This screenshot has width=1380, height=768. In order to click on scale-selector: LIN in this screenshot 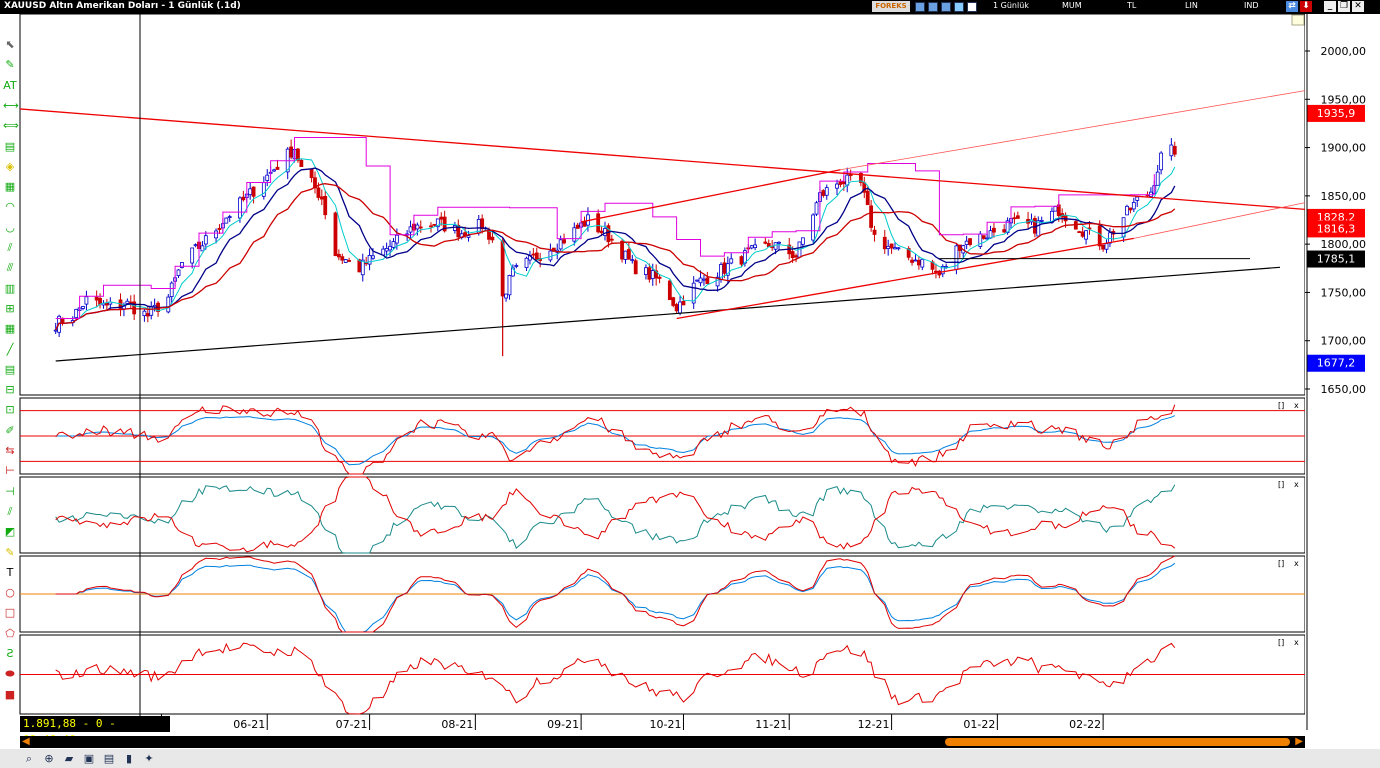, I will do `click(1191, 5)`.